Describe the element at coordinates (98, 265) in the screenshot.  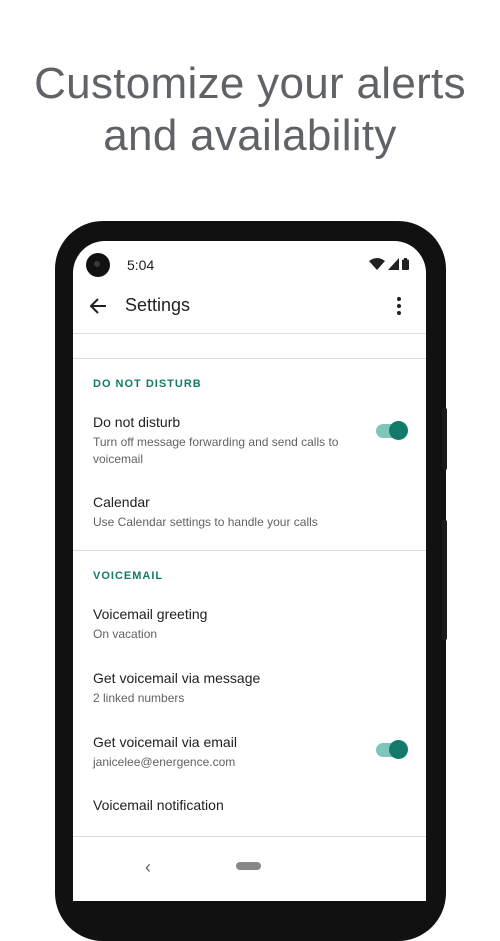
I see `camera-cutout` at that location.